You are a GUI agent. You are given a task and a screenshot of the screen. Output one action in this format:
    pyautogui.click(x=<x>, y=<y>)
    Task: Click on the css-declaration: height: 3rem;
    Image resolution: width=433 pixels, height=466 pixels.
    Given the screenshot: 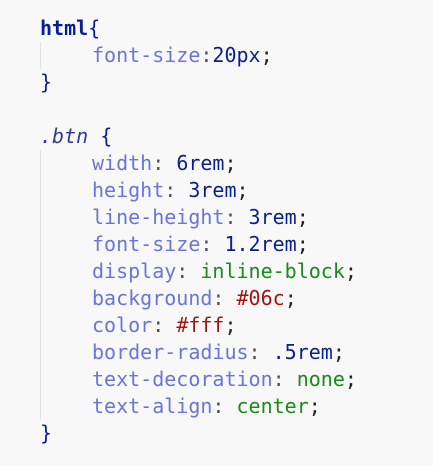 What is the action you would take?
    pyautogui.click(x=236, y=190)
    